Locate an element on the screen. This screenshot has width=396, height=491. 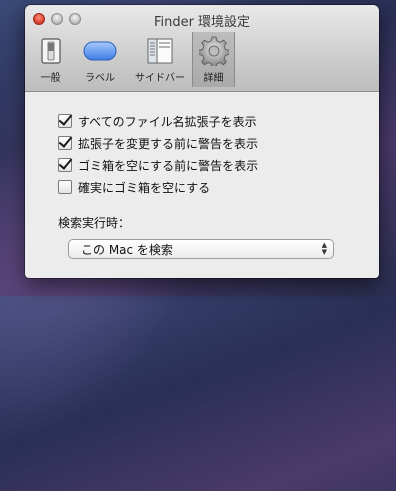
option-warn-extension-change: 拡張子を変更する前に警告を表示 is located at coordinates (218, 143).